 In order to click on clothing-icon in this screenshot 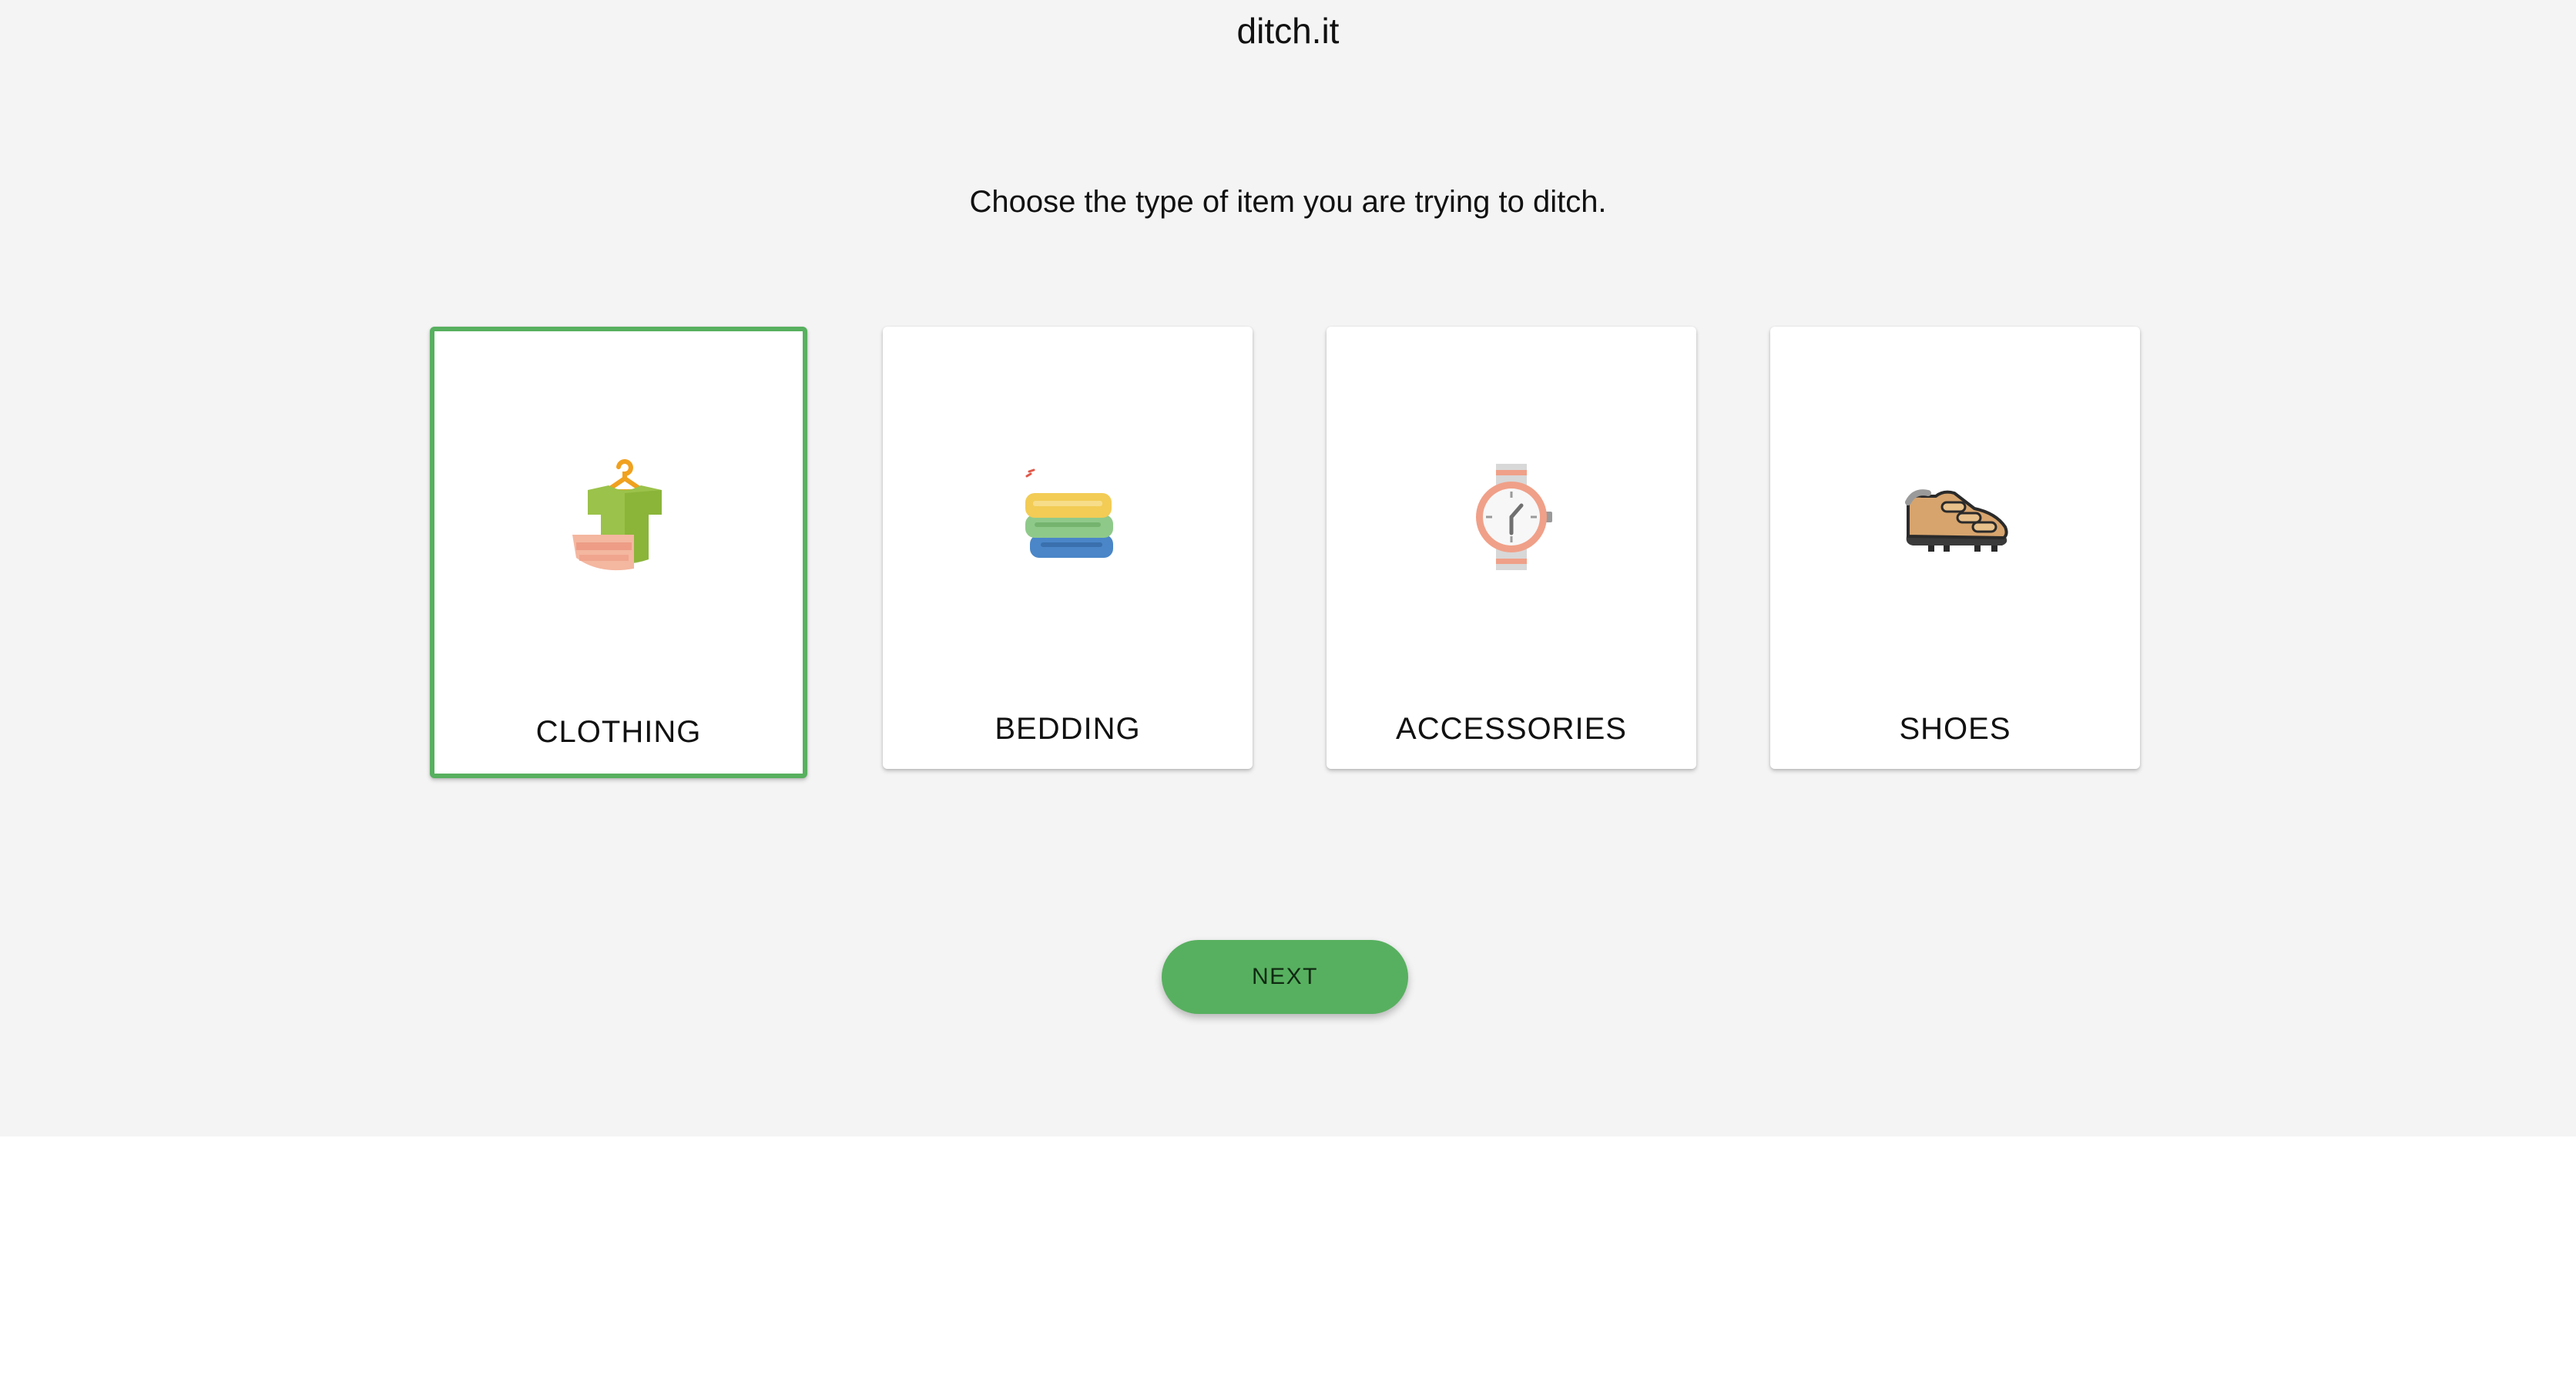, I will do `click(617, 515)`.